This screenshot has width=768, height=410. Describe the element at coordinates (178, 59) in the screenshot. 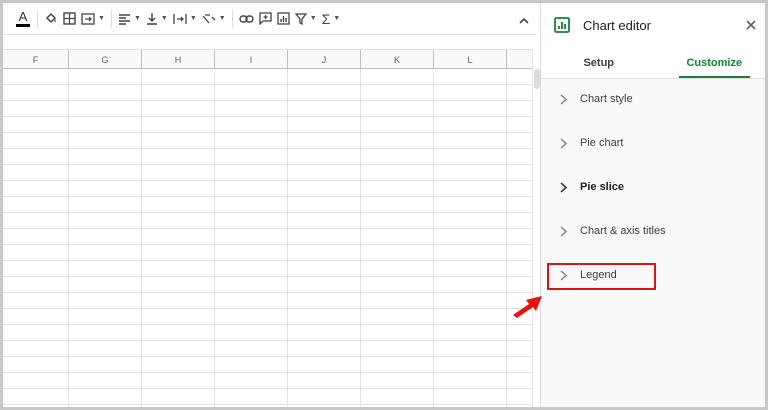

I see `column-header-h: H` at that location.